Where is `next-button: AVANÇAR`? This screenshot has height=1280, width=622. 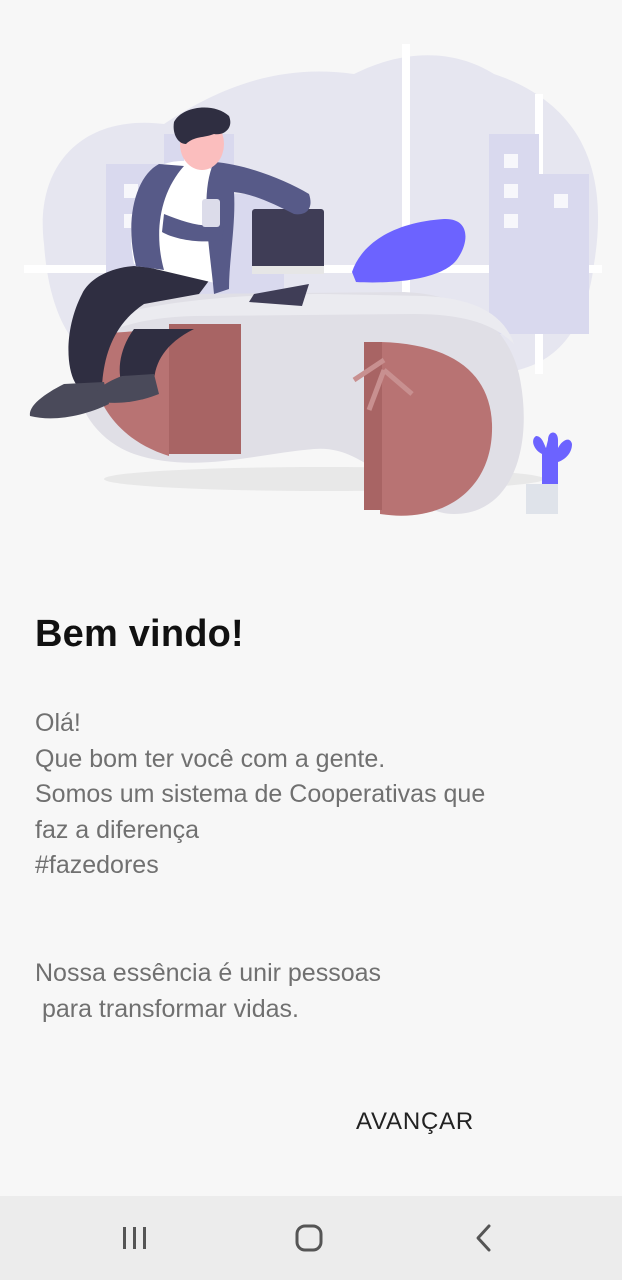
next-button: AVANÇAR is located at coordinates (415, 1122).